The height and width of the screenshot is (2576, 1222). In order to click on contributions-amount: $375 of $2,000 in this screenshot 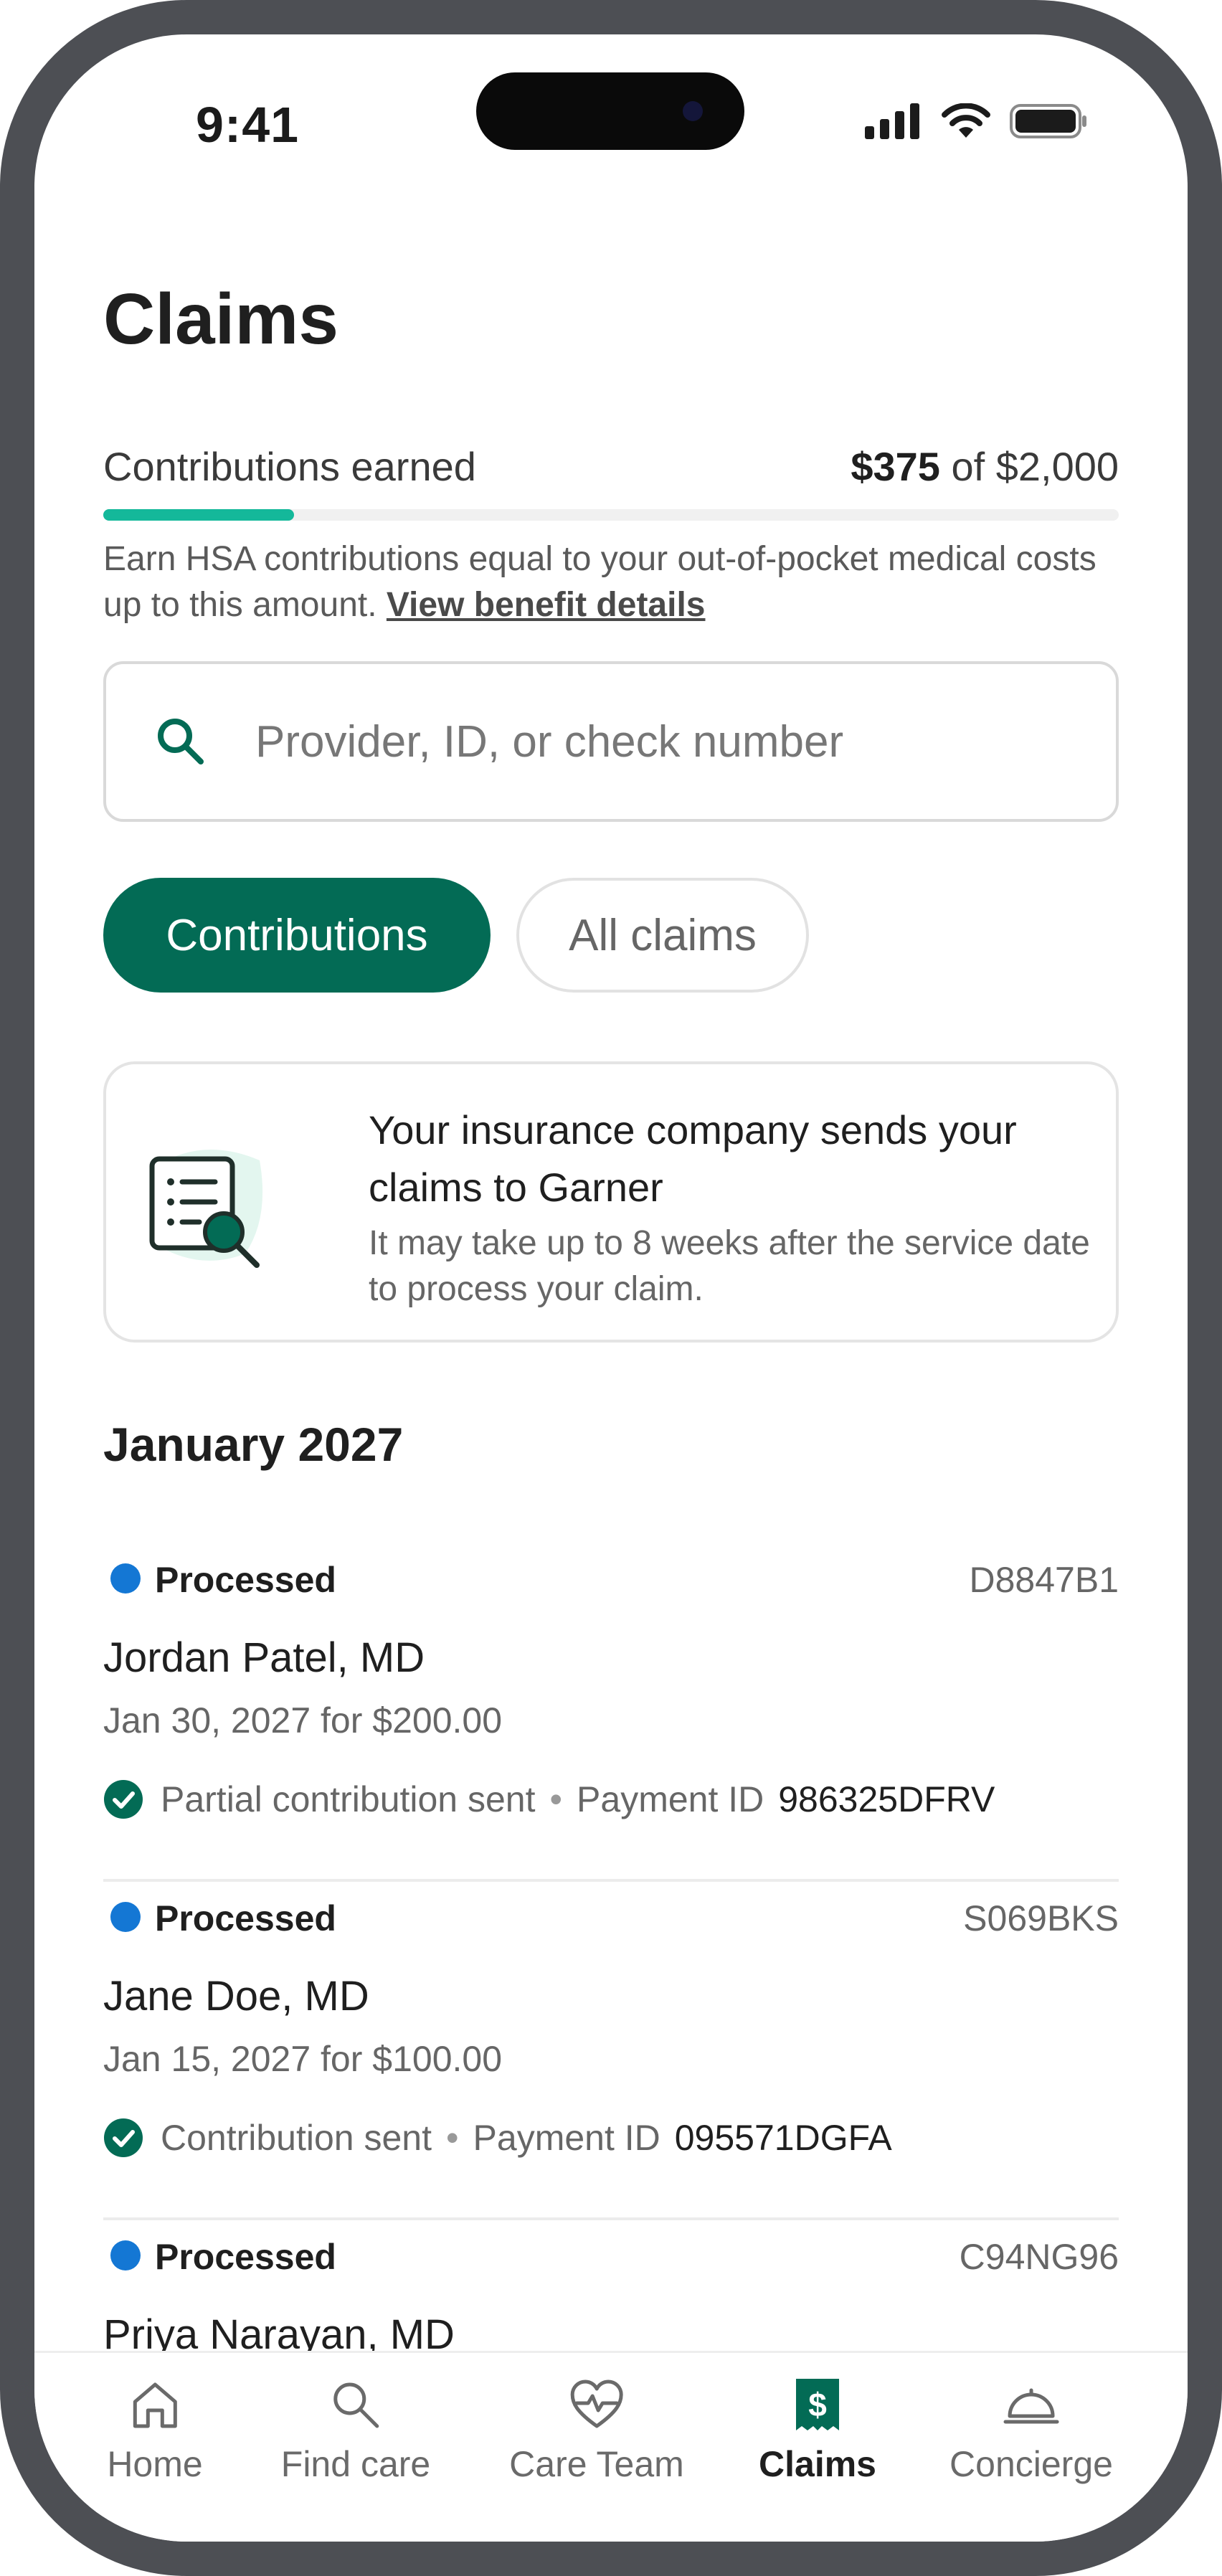, I will do `click(985, 466)`.